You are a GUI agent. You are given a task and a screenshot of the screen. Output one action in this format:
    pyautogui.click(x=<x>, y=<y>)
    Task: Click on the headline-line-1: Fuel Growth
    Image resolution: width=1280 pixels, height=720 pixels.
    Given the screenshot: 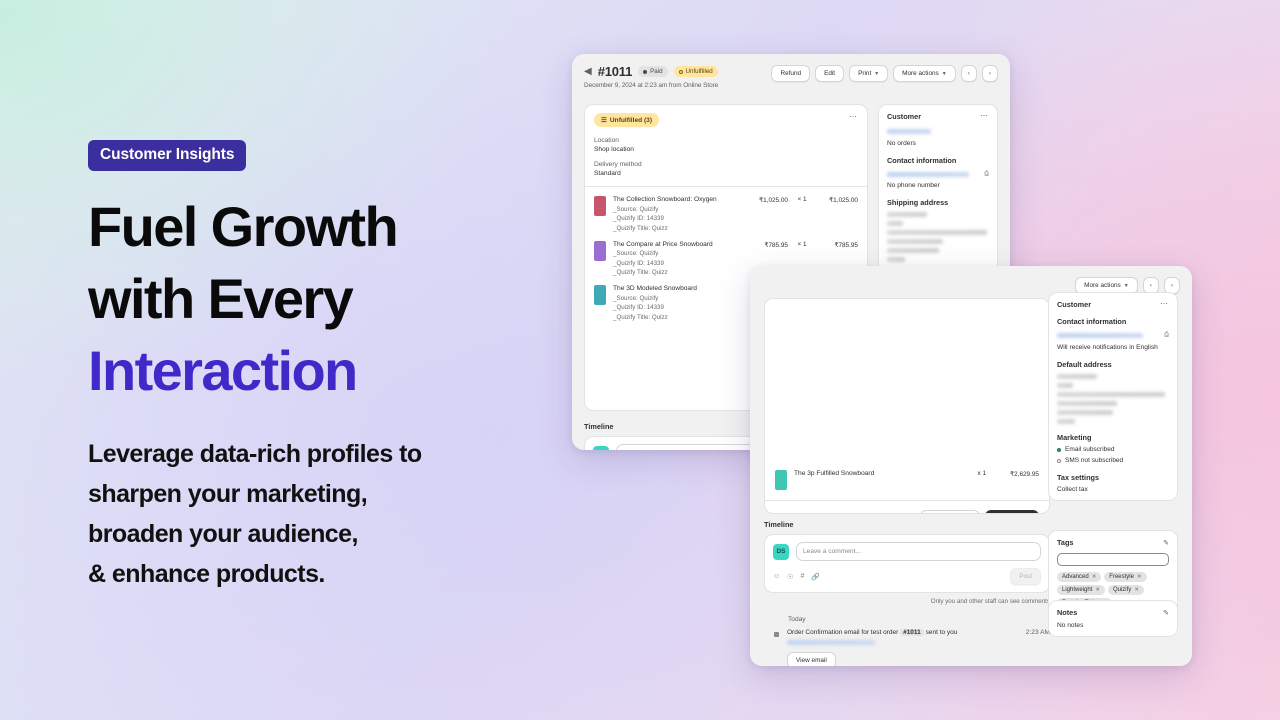 What is the action you would take?
    pyautogui.click(x=243, y=226)
    